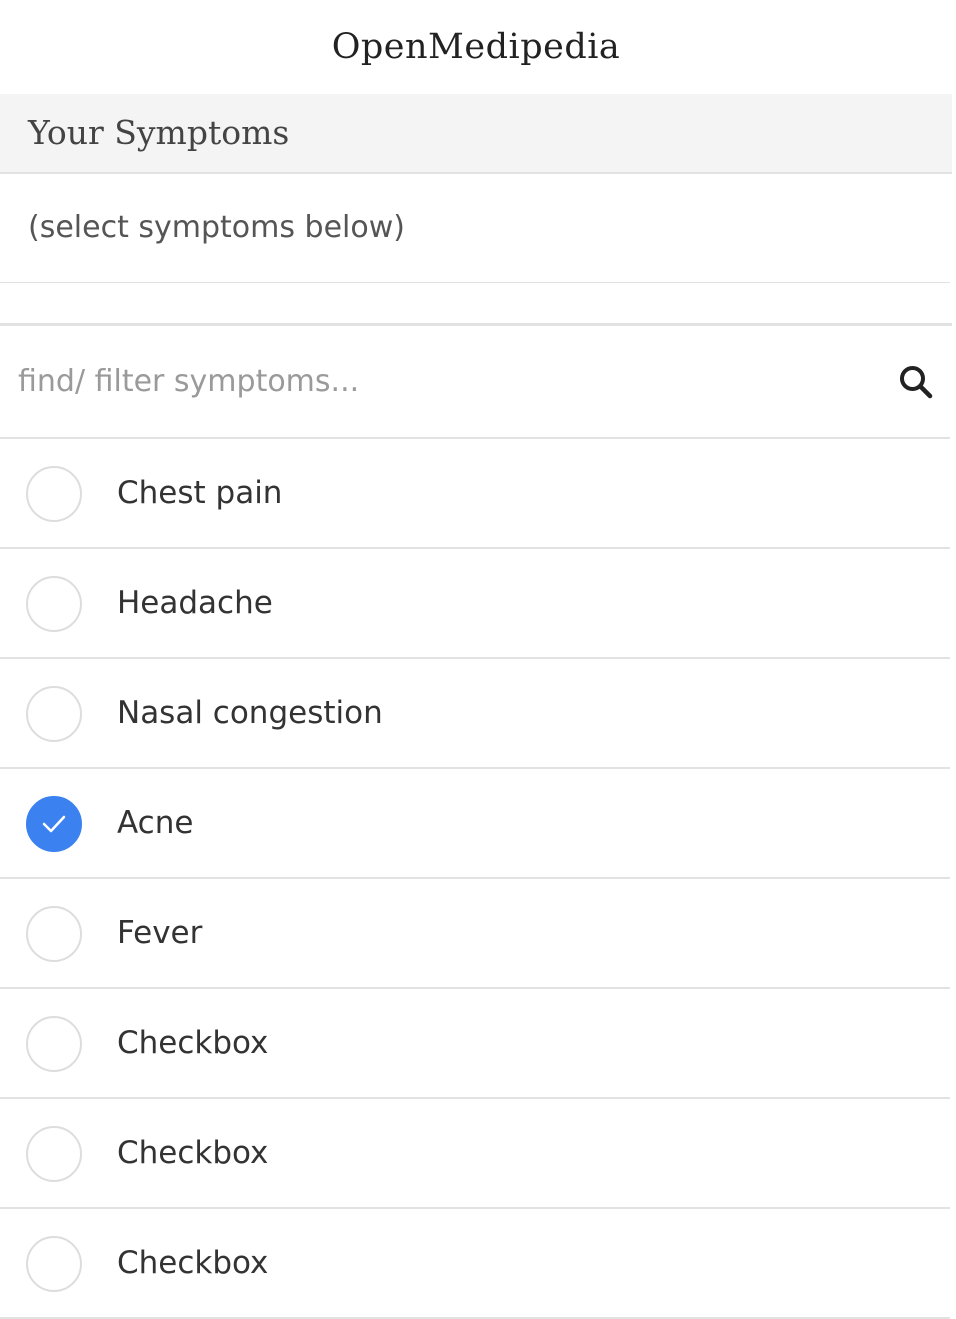  I want to click on your-symptoms-header: Your Symptoms, so click(476, 134).